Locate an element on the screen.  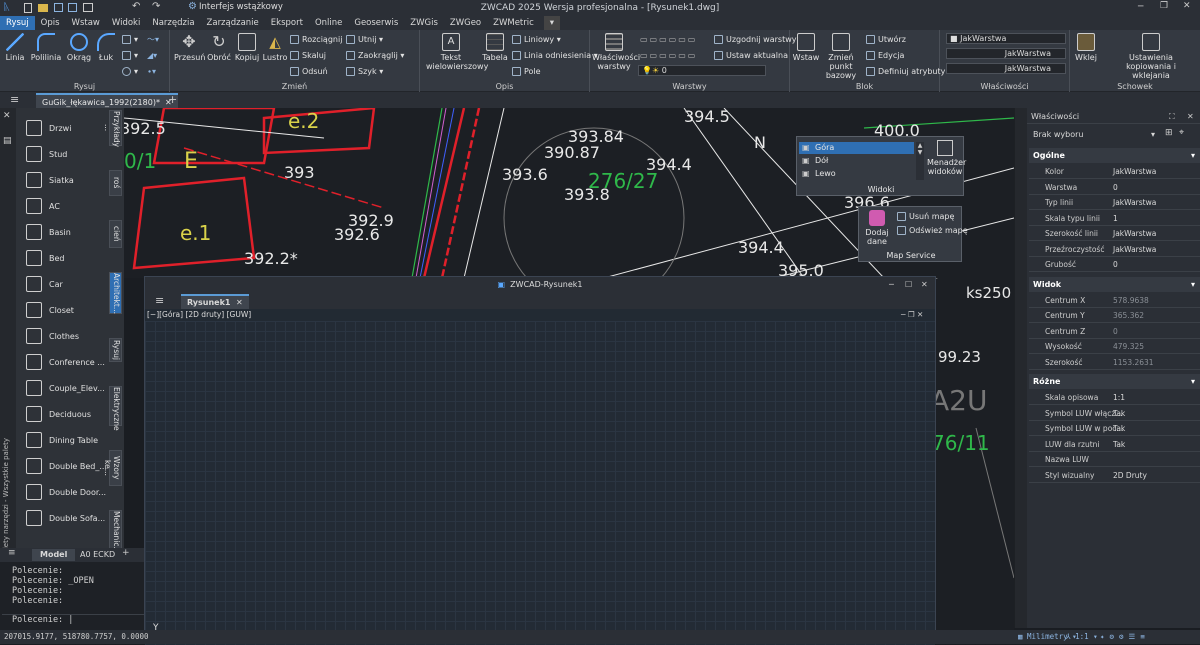
window2-tab: Rysunek1 ✕ is located at coordinates (215, 301).